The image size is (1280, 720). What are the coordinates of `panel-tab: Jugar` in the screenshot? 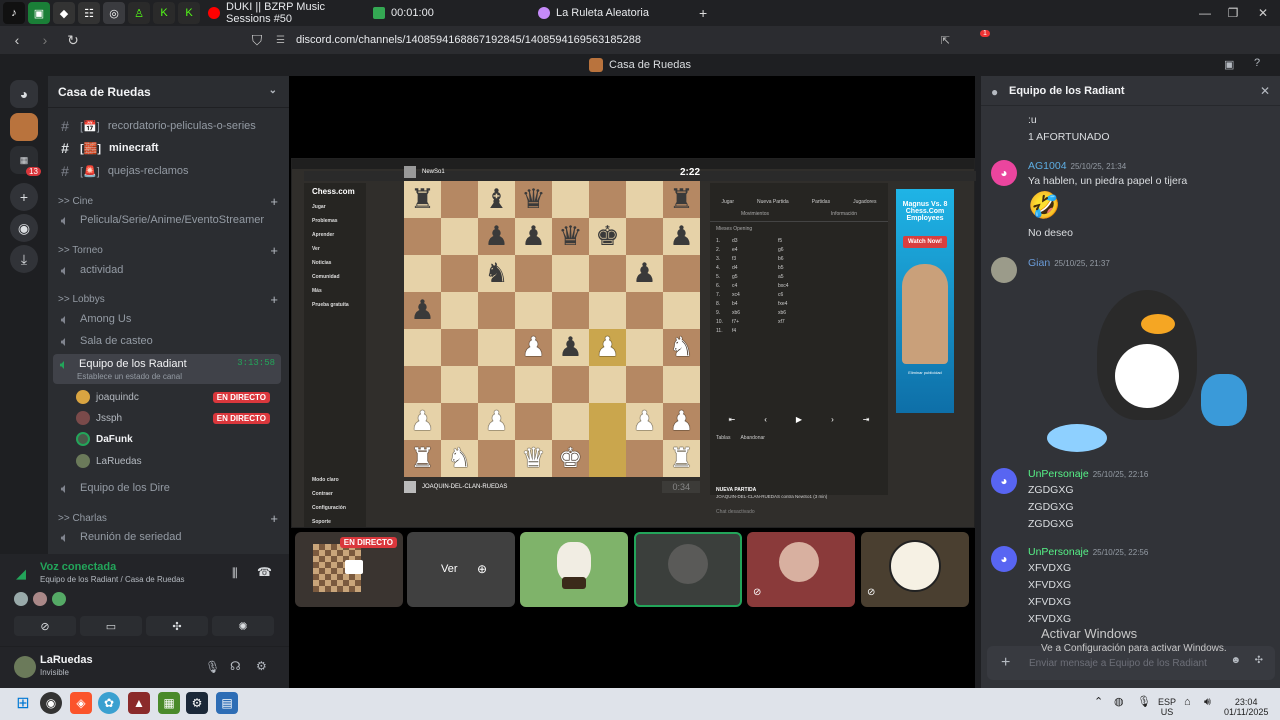 It's located at (728, 202).